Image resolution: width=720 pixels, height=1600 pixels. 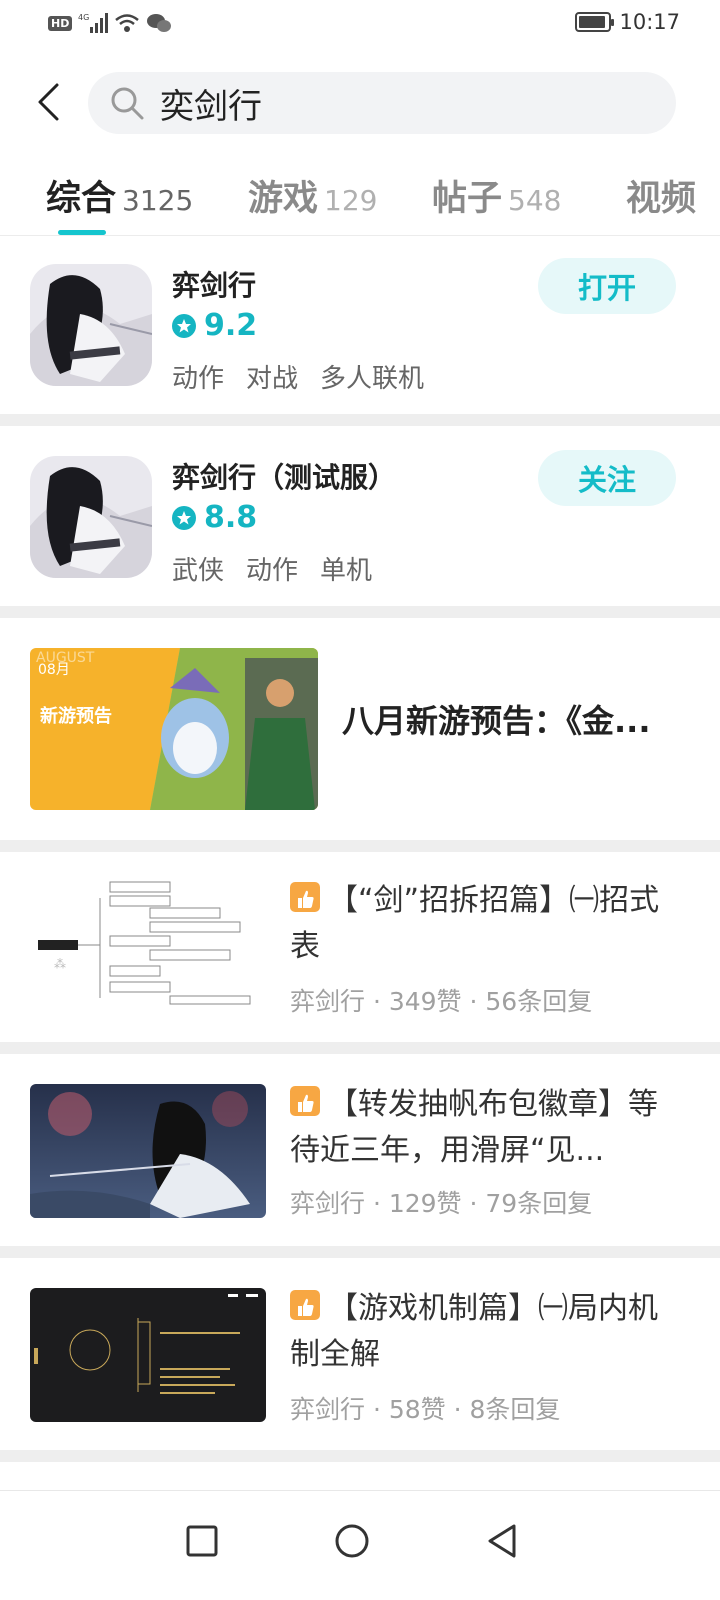 I want to click on post-meta: 弈剑行 · 349赞 · 56条回复, so click(x=441, y=1001).